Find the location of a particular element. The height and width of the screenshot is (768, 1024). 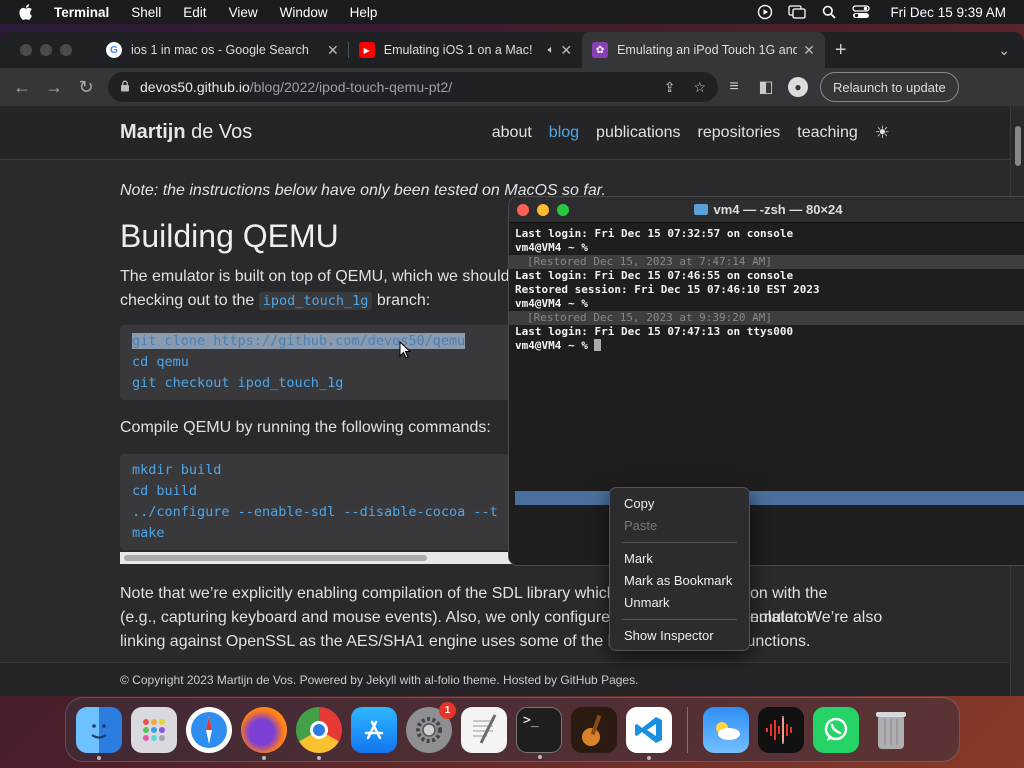

code-line: make is located at coordinates (148, 533).